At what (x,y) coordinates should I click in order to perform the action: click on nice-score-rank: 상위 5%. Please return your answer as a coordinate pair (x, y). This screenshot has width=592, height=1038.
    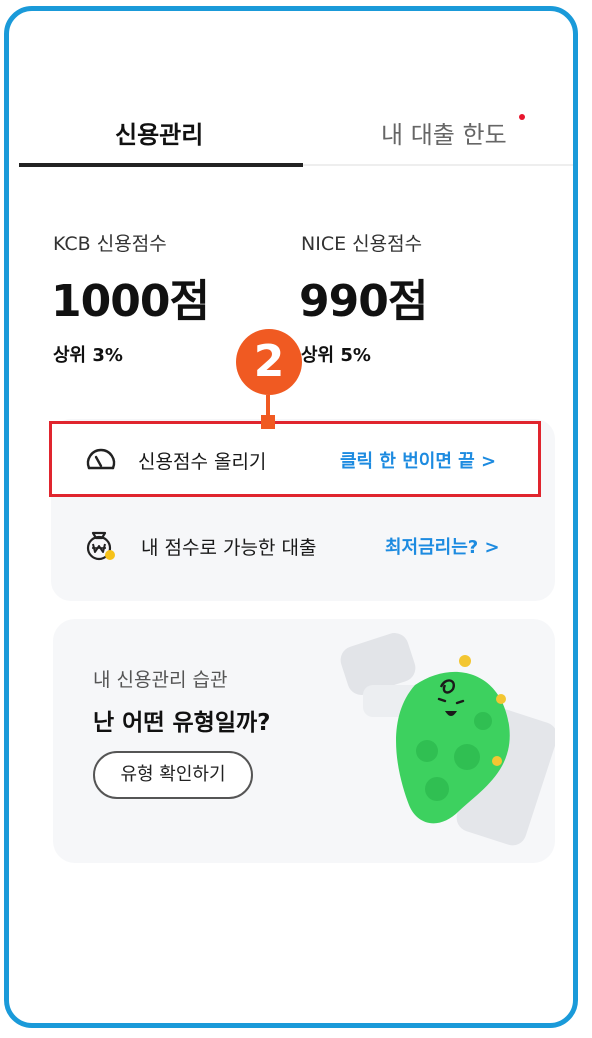
    Looking at the image, I should click on (336, 355).